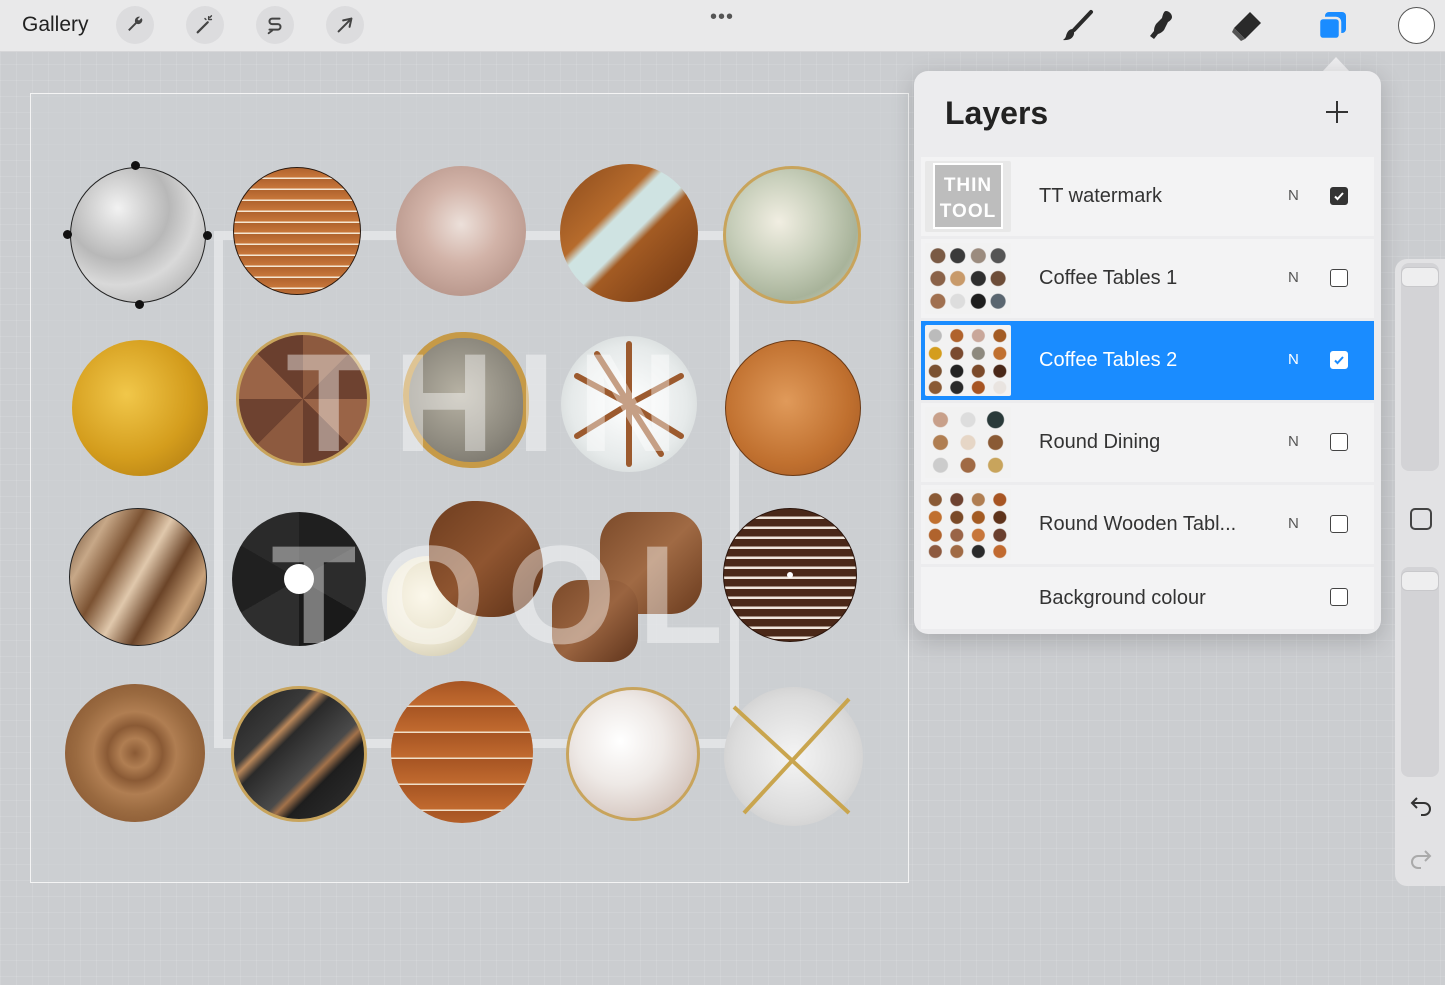 This screenshot has width=1445, height=985. I want to click on brush-button, so click(1078, 26).